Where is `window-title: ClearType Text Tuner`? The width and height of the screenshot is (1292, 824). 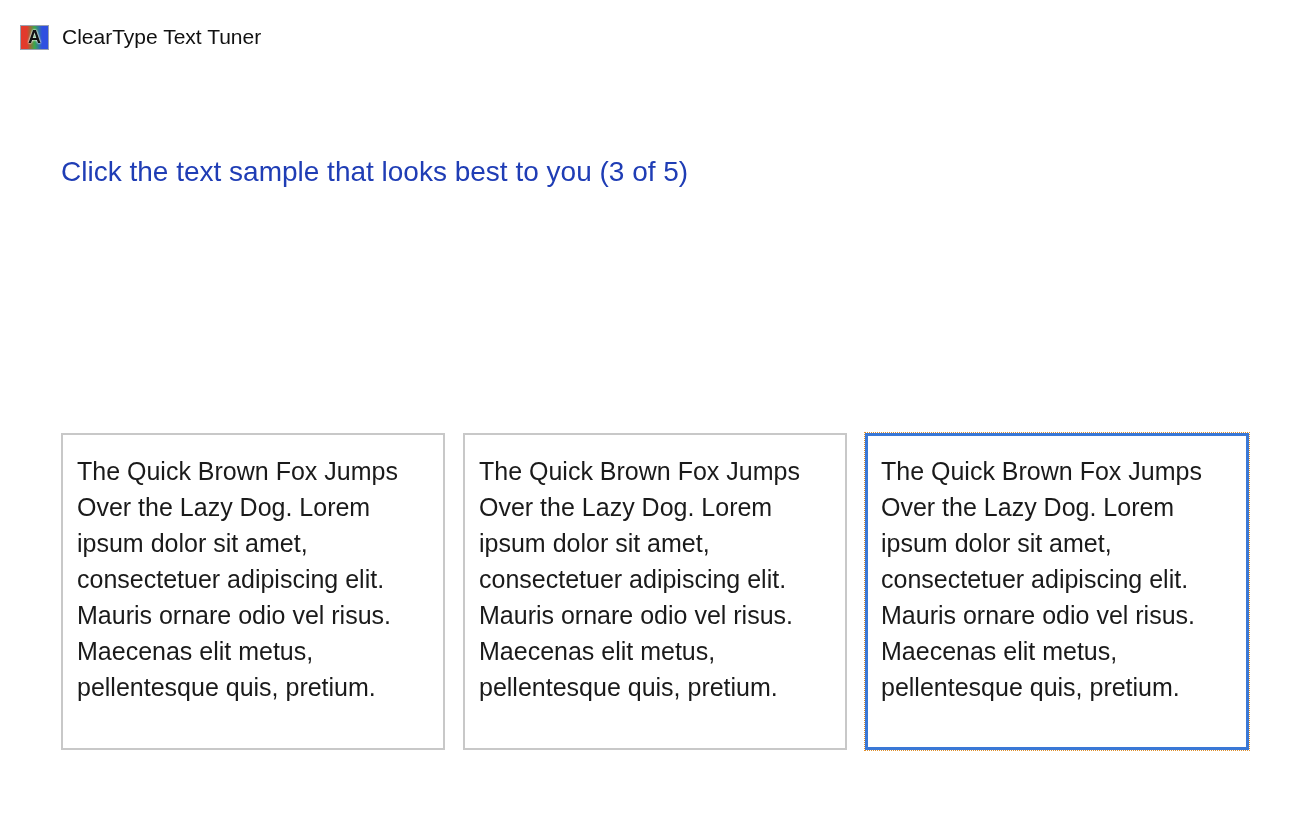
window-title: ClearType Text Tuner is located at coordinates (162, 37).